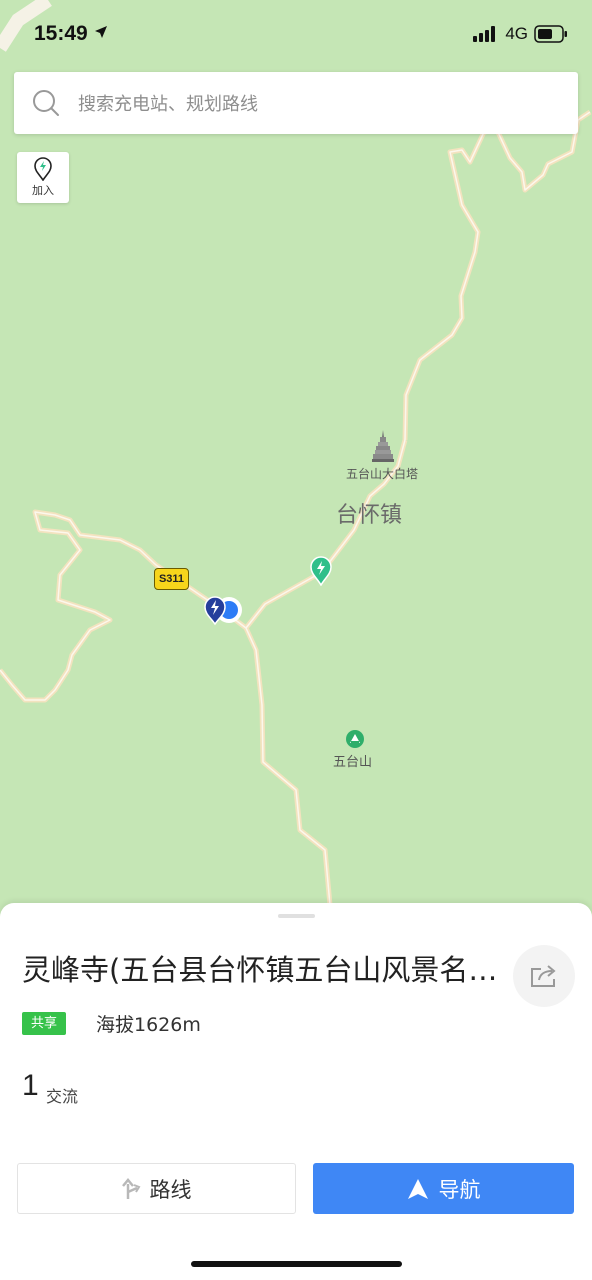  What do you see at coordinates (459, 1189) in the screenshot?
I see `navigate-label: 导航` at bounding box center [459, 1189].